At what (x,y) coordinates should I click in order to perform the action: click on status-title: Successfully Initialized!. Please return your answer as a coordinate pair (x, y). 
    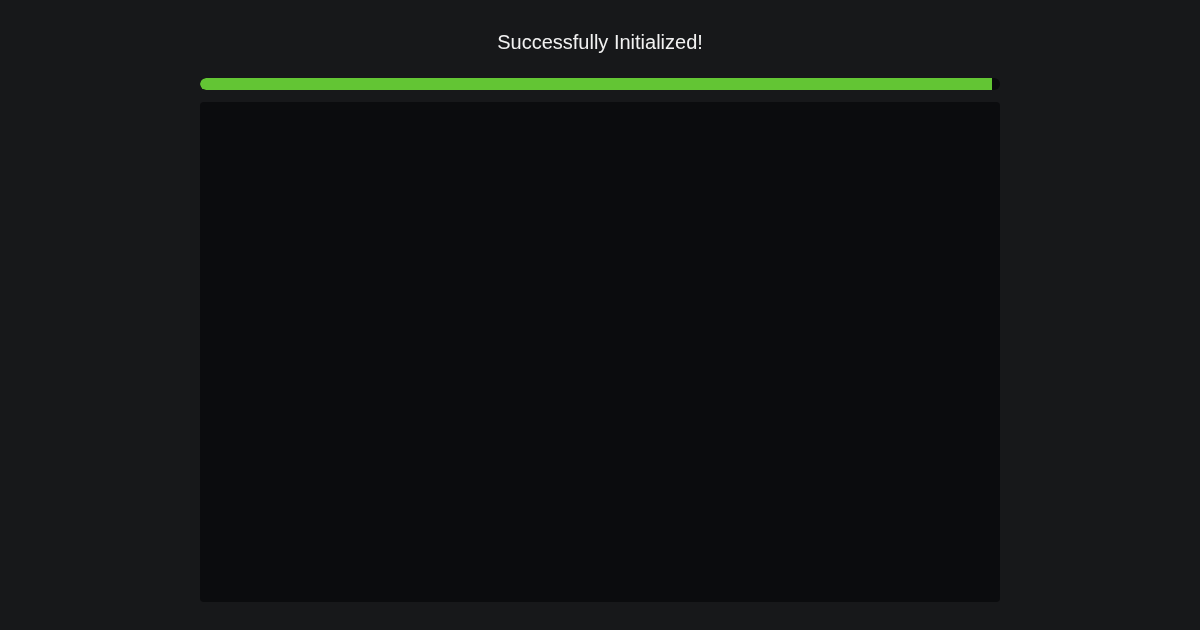
    Looking at the image, I should click on (600, 42).